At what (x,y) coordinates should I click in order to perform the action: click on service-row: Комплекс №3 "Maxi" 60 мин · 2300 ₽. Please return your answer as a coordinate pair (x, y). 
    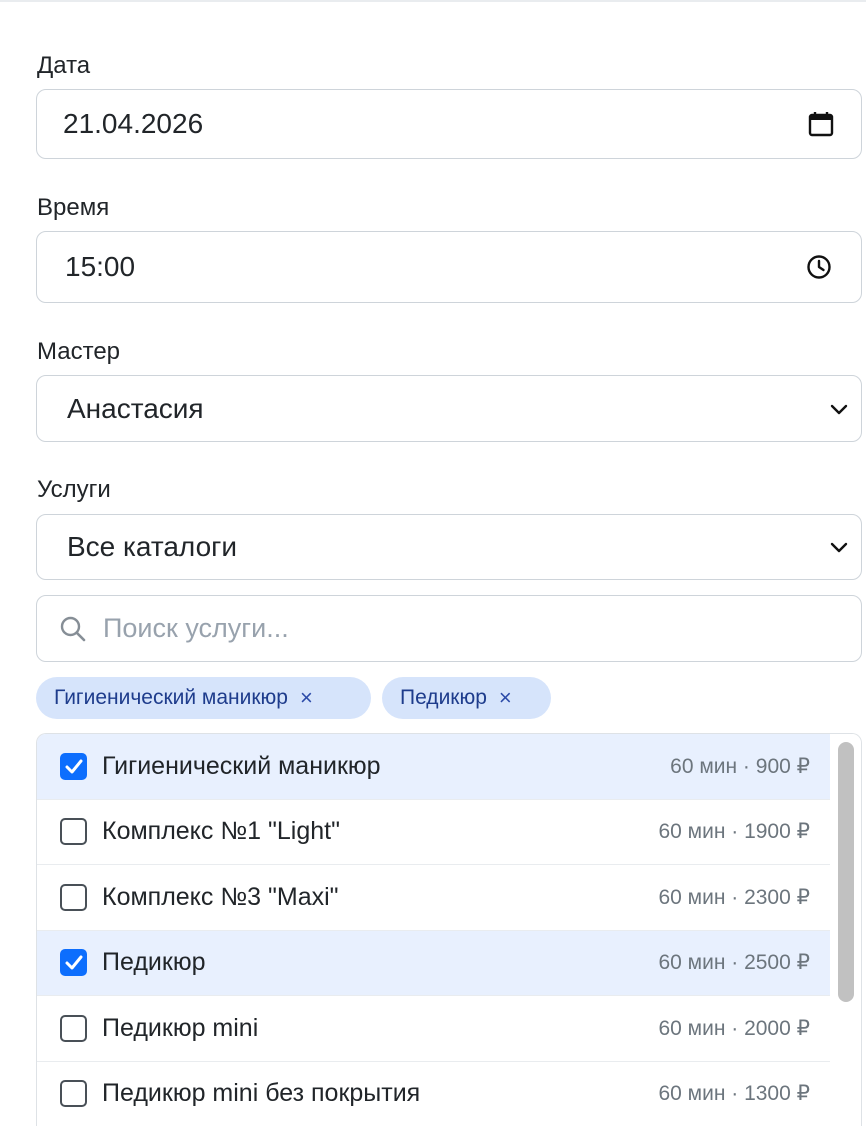
    Looking at the image, I should click on (434, 898).